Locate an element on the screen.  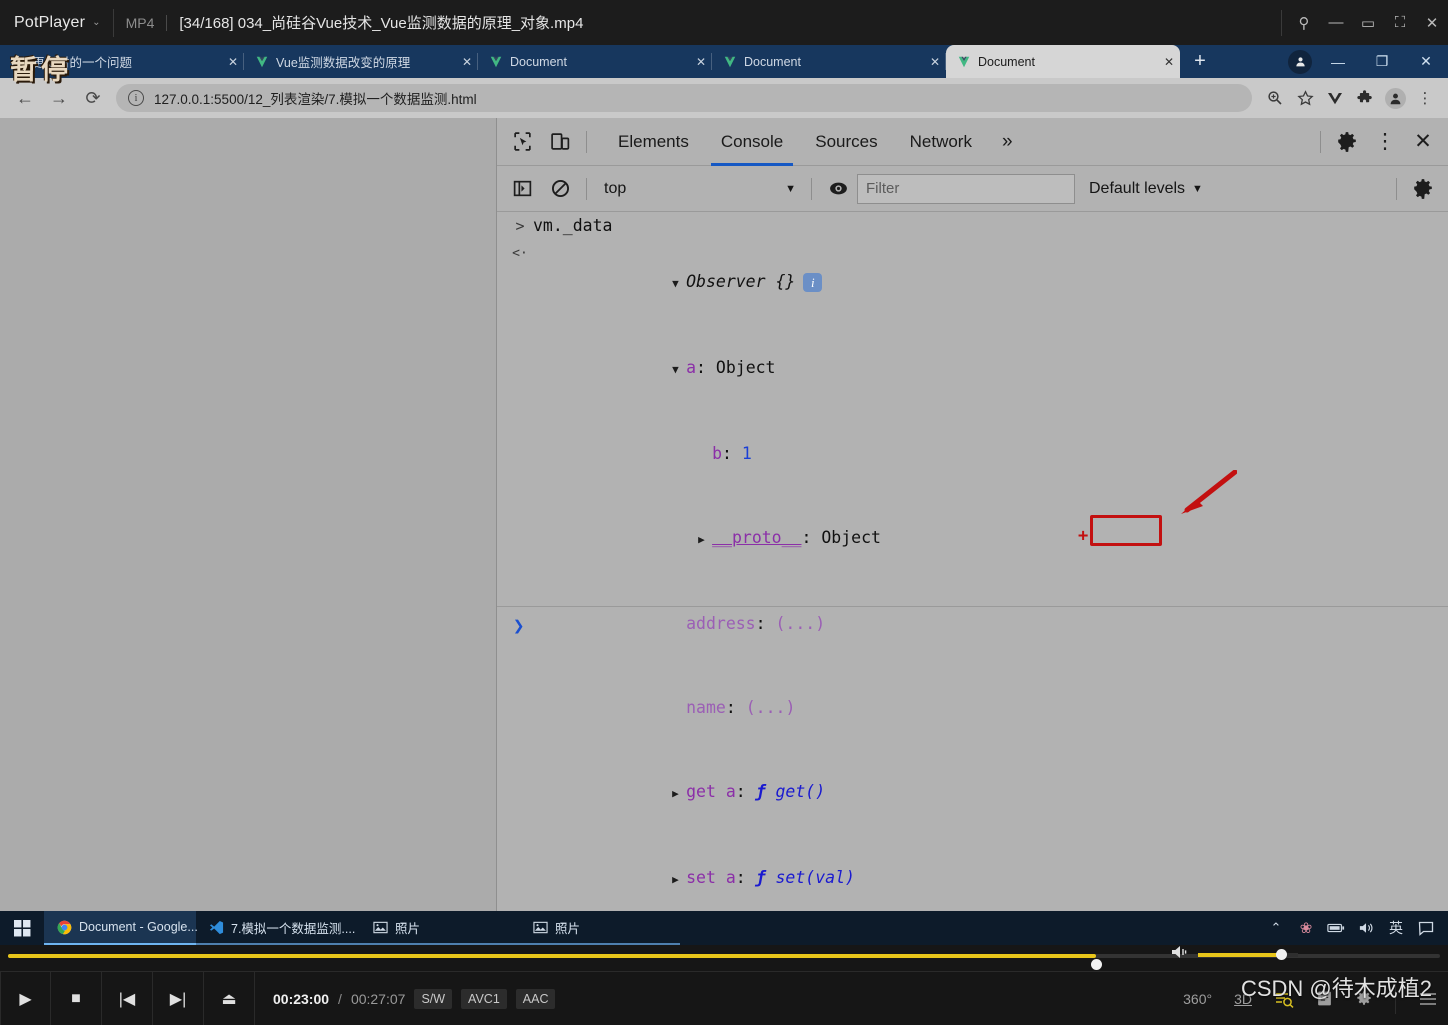
console-context-selector: top ▼ is located at coordinates (699, 189).